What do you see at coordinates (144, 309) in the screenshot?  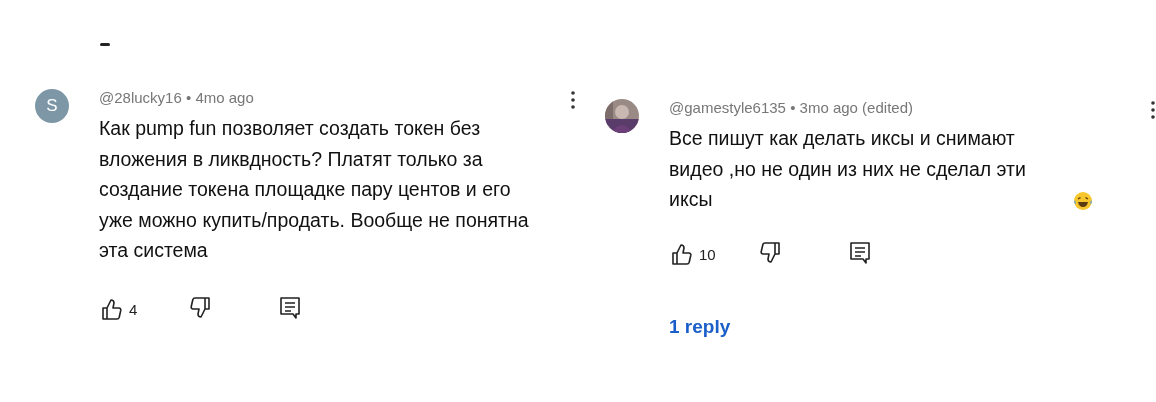 I see `like-button: 4` at bounding box center [144, 309].